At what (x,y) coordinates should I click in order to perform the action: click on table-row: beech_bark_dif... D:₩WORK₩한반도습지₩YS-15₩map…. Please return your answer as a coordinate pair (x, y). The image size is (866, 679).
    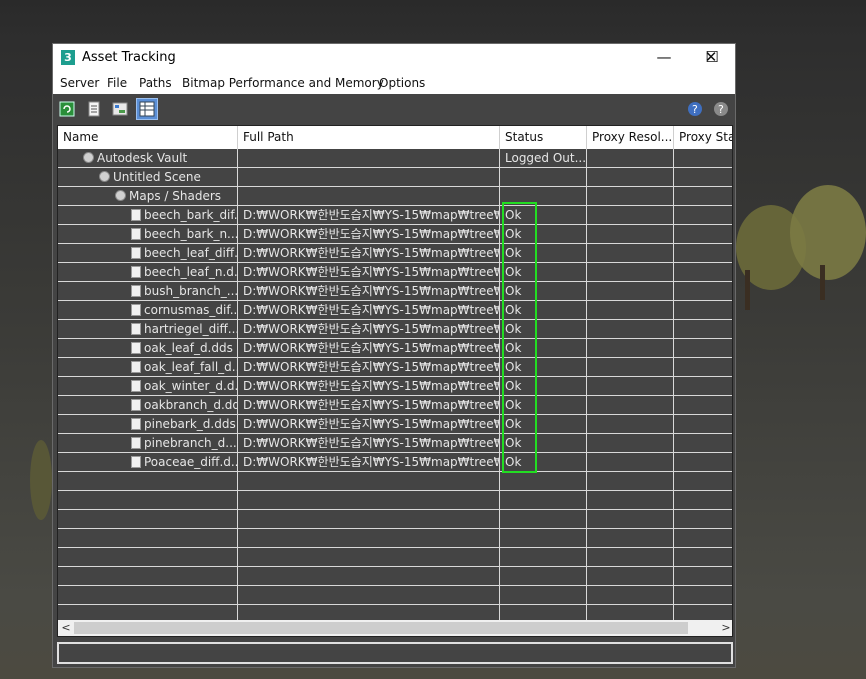
    Looking at the image, I should click on (395, 215).